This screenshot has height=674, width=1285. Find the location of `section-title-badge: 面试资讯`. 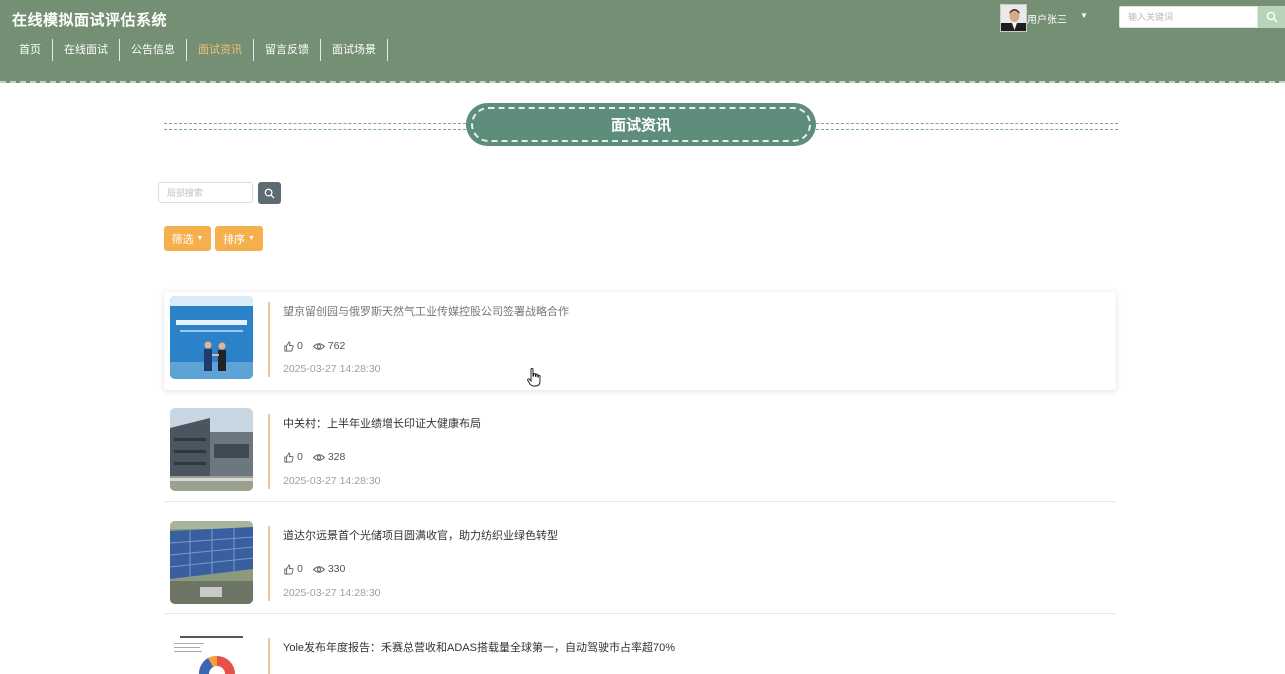

section-title-badge: 面试资讯 is located at coordinates (641, 124).